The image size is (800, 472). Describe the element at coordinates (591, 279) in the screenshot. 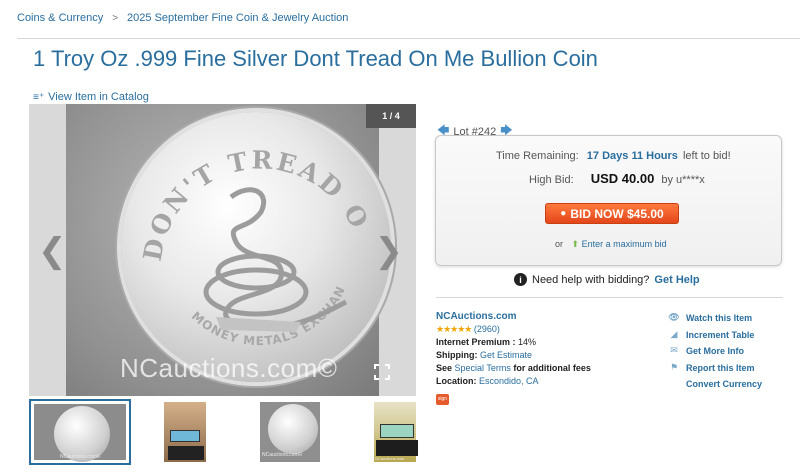

I see `help-text: Need help with bidding?` at that location.